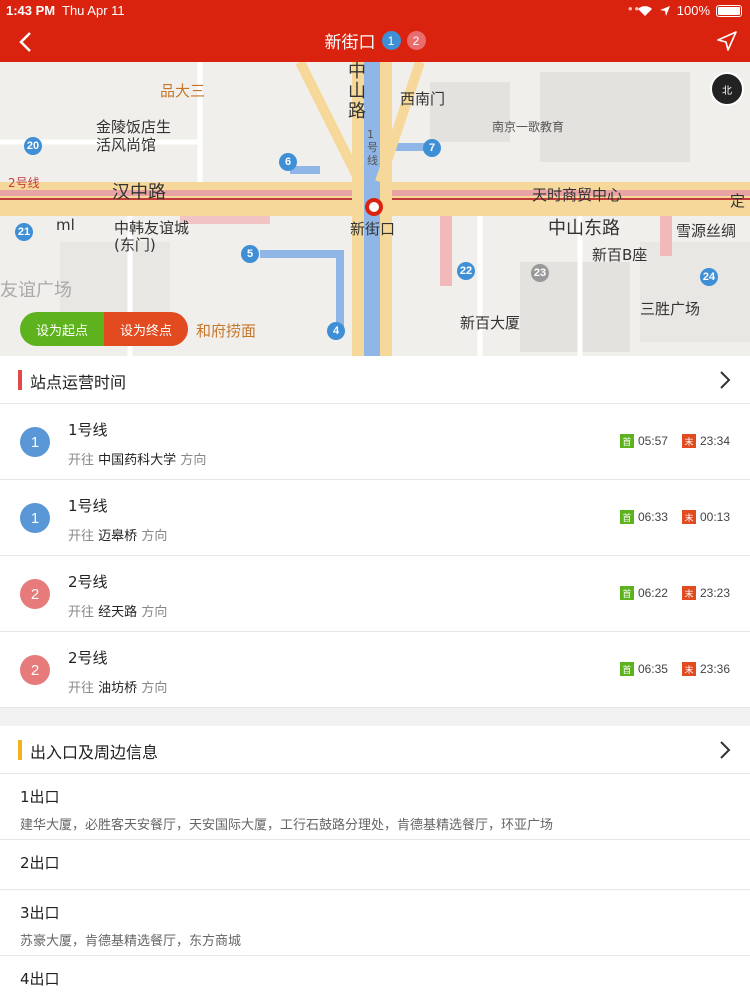  Describe the element at coordinates (35, 670) in the screenshot. I see `line-number-badge: 2` at that location.